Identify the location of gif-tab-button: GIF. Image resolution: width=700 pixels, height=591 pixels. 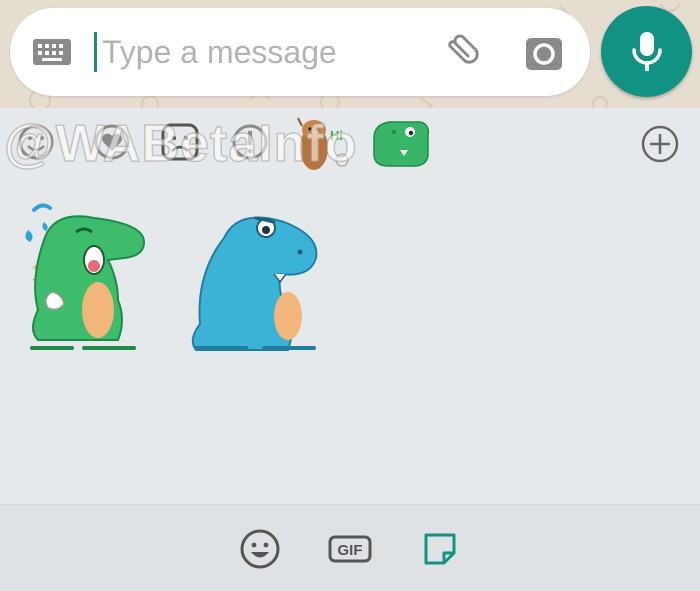
(350, 549).